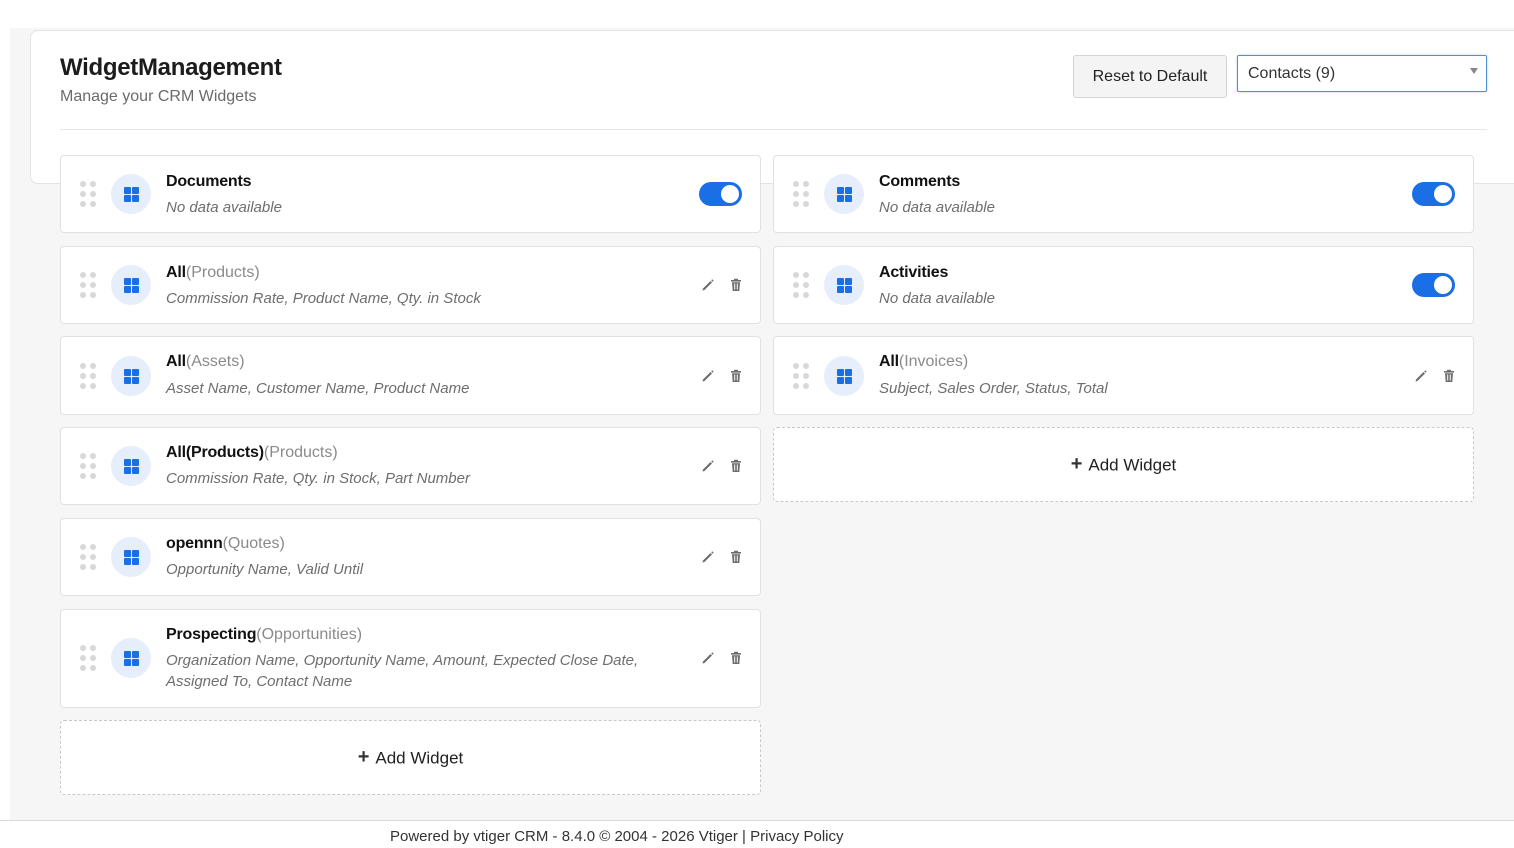  Describe the element at coordinates (773, 129) in the screenshot. I see `header-divider` at that location.